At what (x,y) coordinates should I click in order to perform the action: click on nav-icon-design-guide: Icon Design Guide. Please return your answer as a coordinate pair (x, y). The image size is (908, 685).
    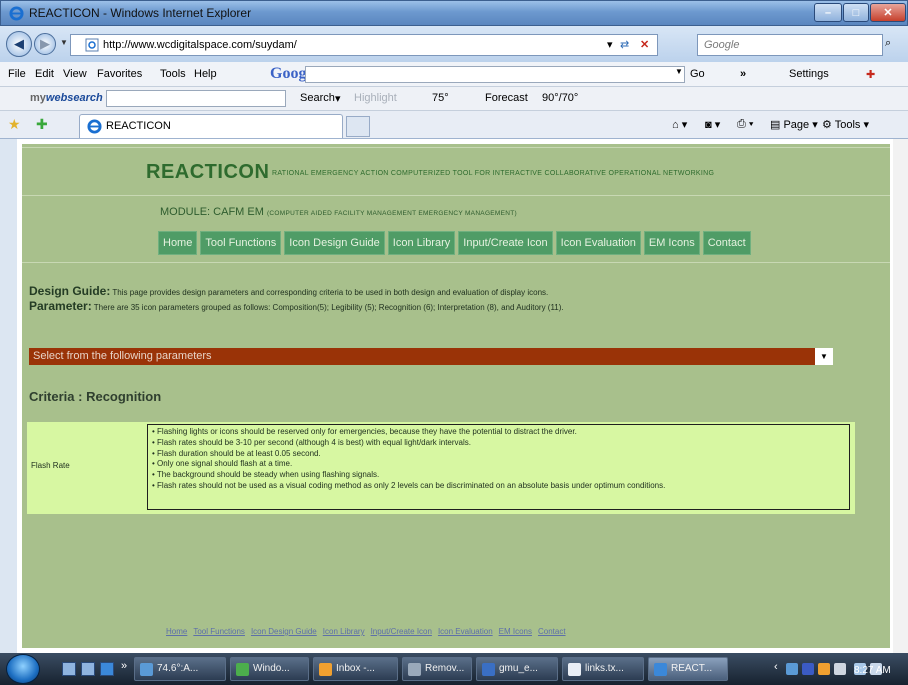
    Looking at the image, I should click on (334, 243).